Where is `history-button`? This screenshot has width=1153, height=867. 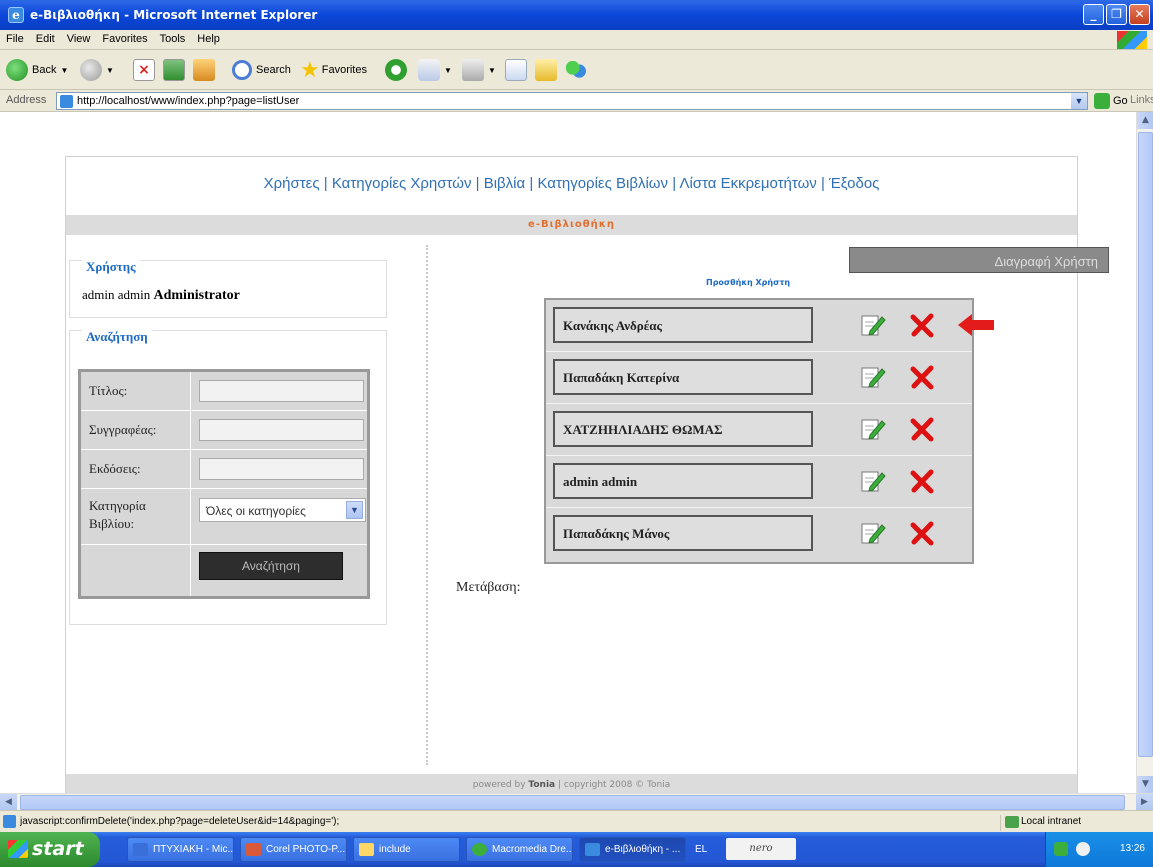 history-button is located at coordinates (396, 70).